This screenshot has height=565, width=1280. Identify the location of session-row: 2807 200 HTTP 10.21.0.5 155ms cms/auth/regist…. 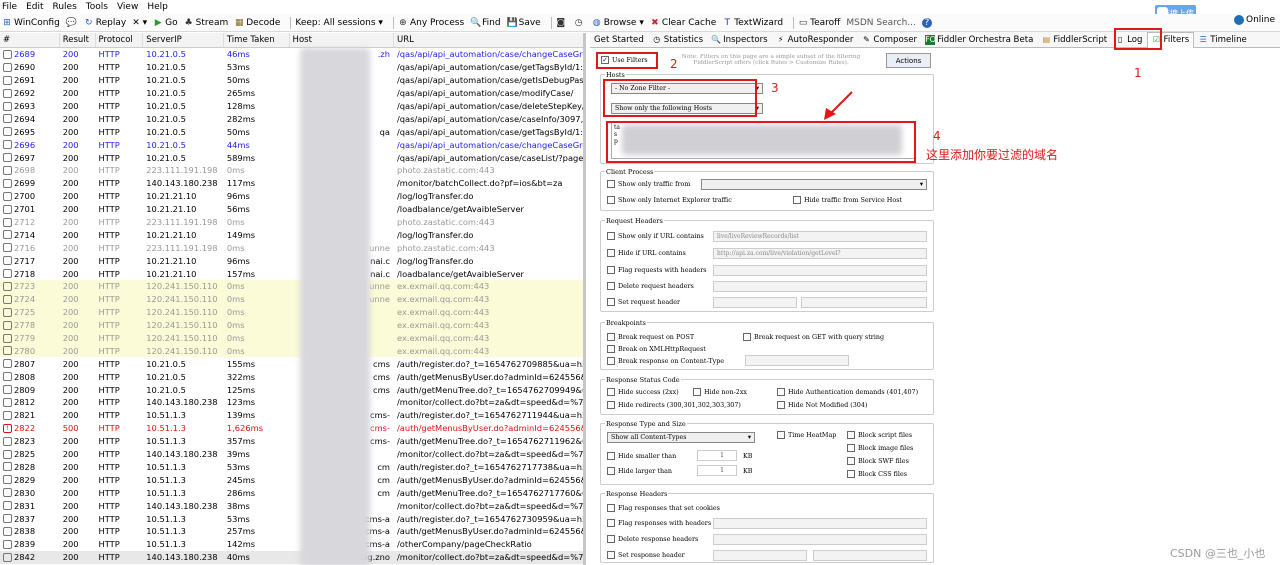
(291, 363).